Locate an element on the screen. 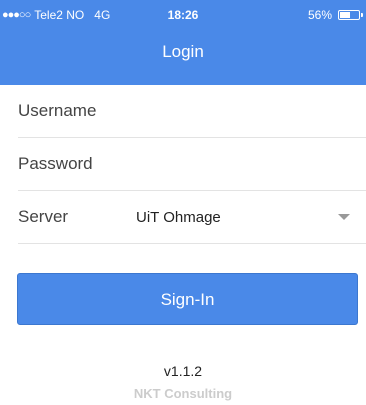  status-time: 18:26 is located at coordinates (183, 15).